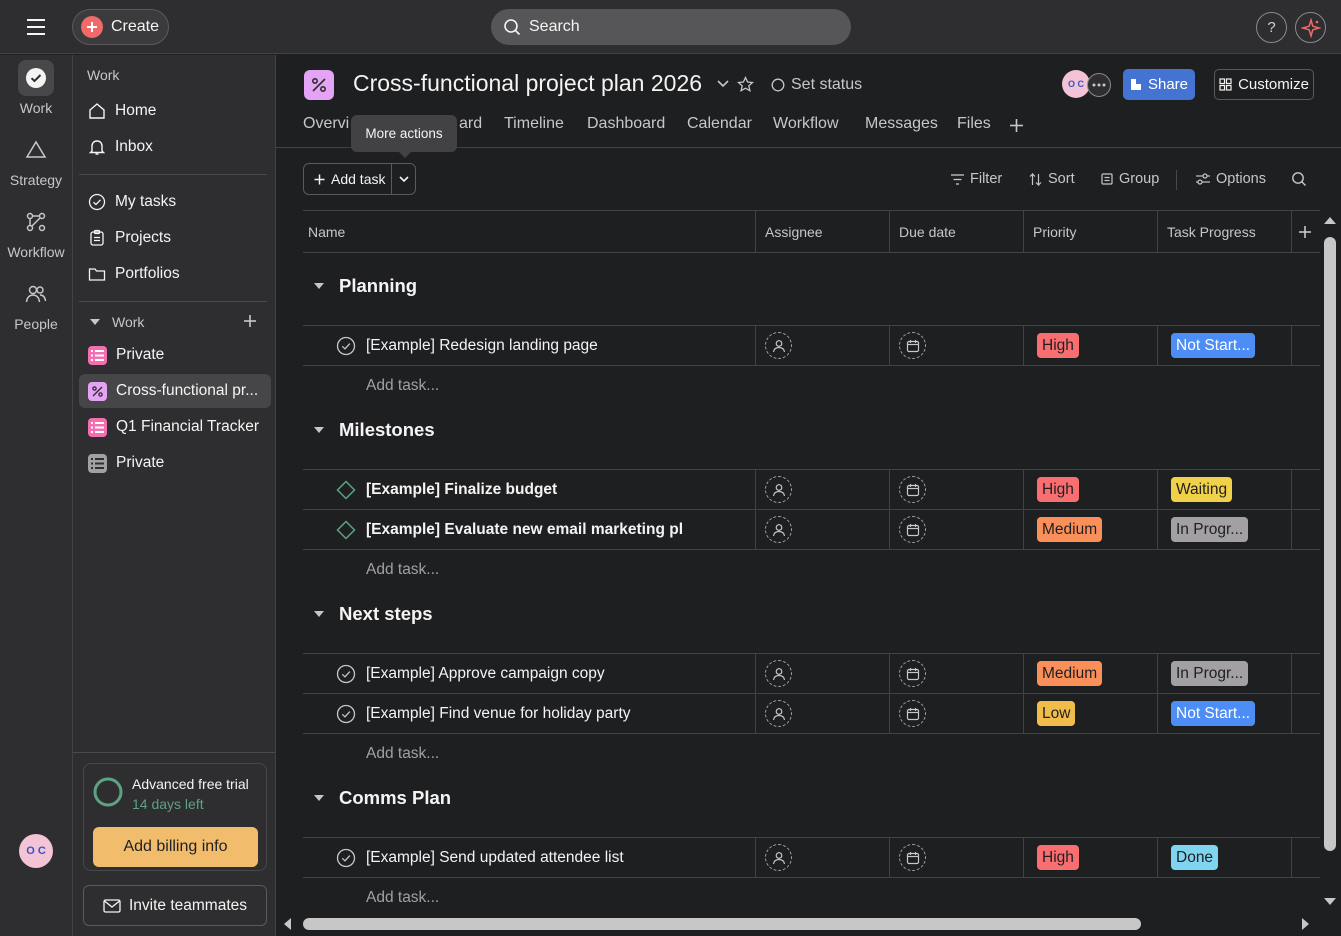 This screenshot has height=936, width=1341. What do you see at coordinates (175, 847) in the screenshot?
I see `add-billing-info-button: Add billing info` at bounding box center [175, 847].